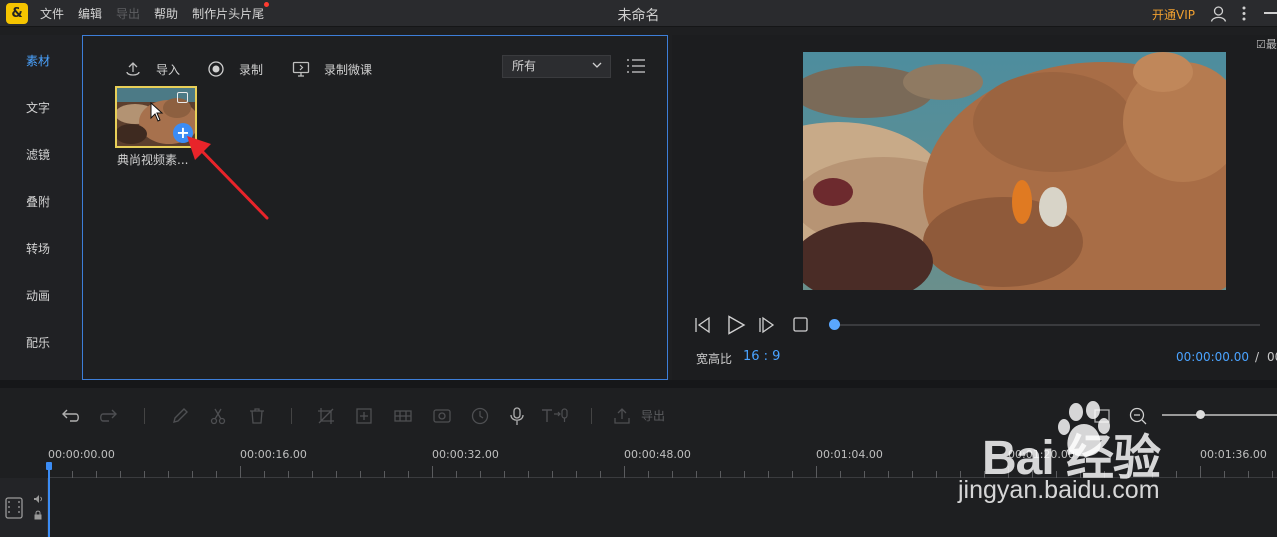 The height and width of the screenshot is (537, 1277). Describe the element at coordinates (133, 69) in the screenshot. I see `import-icon` at that location.